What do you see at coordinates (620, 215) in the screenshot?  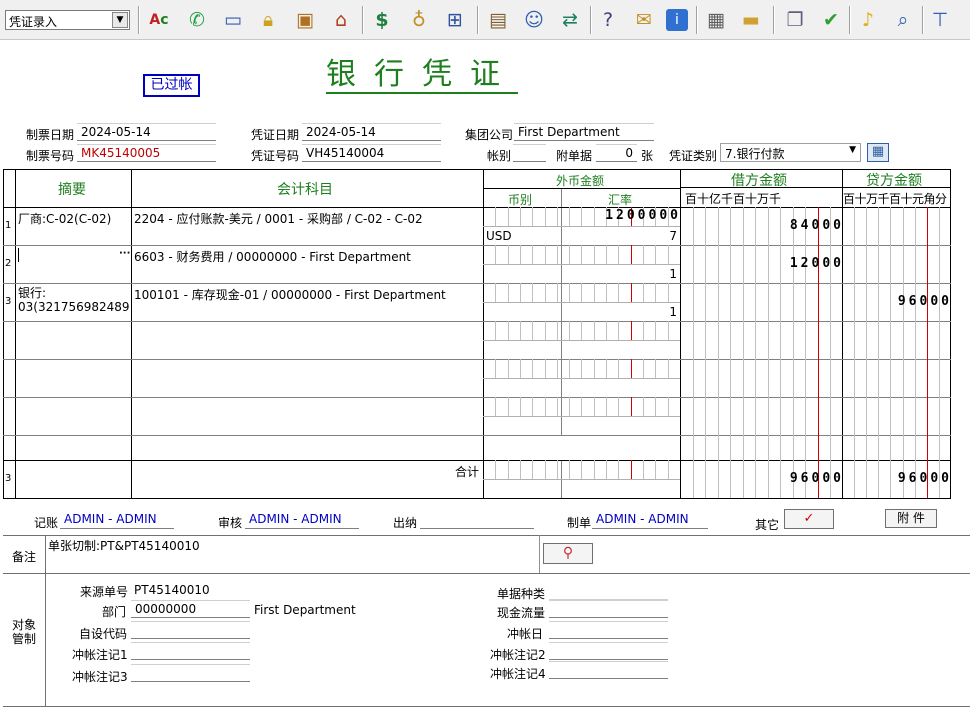 I see `row-foreign-amount: 1200000` at bounding box center [620, 215].